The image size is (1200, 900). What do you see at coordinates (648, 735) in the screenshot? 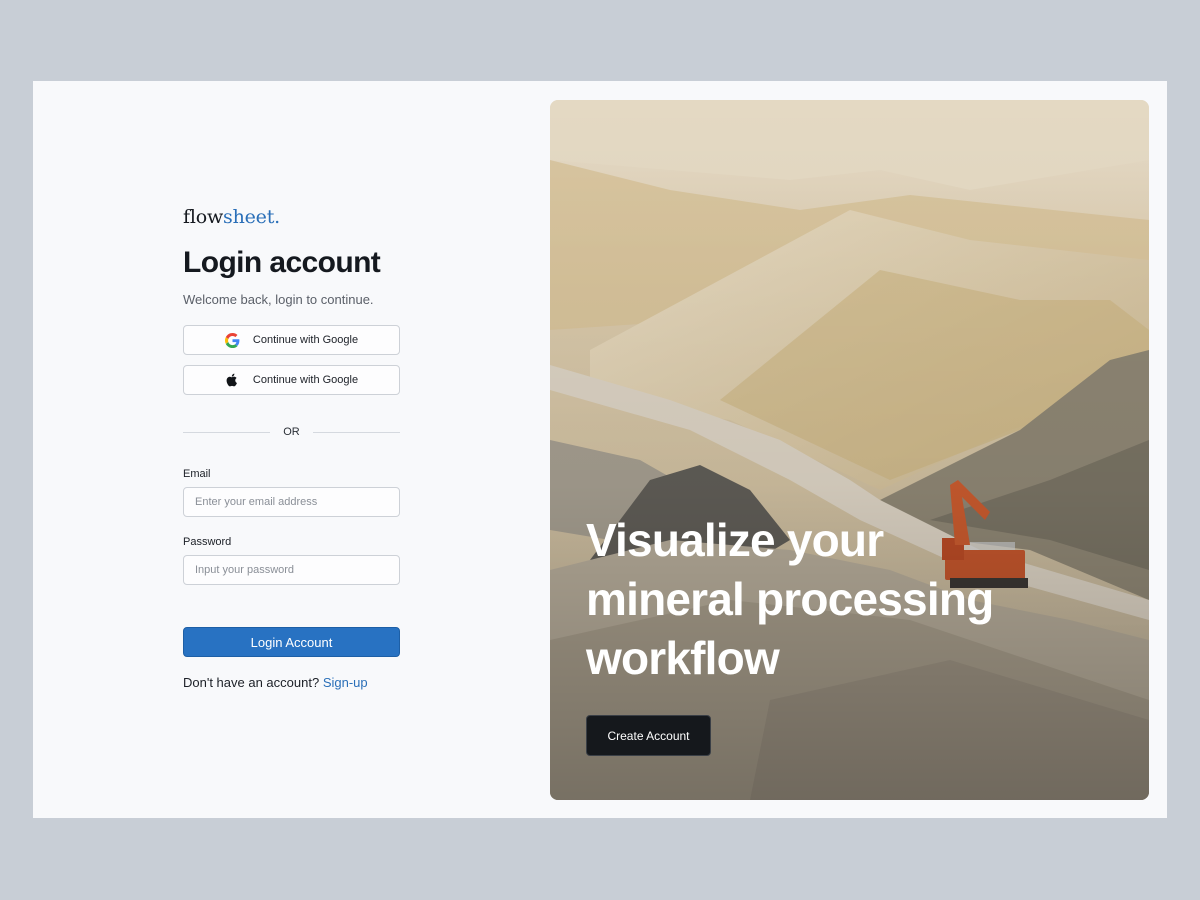
I see `create-account-button: Create Account` at bounding box center [648, 735].